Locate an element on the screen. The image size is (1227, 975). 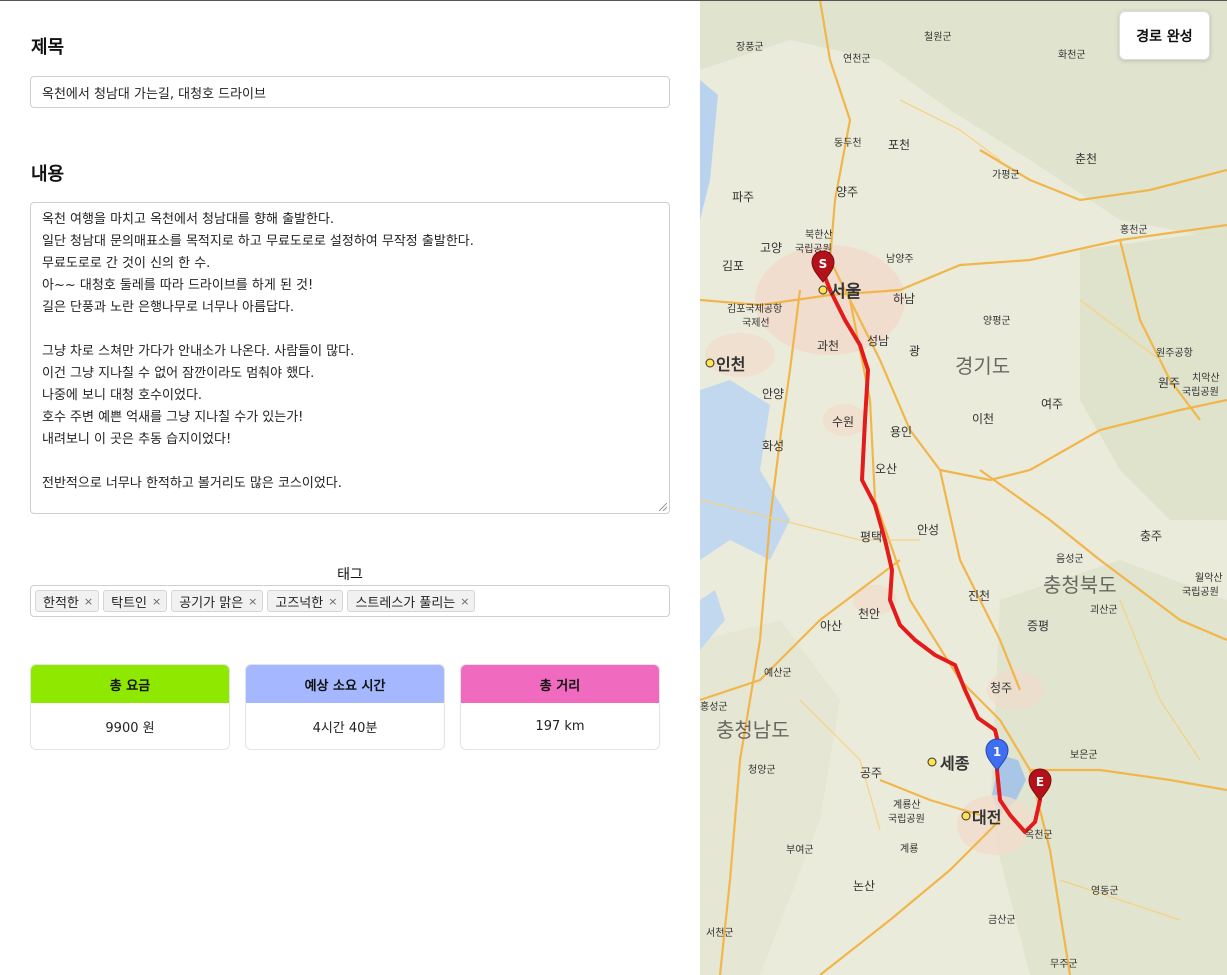
map-label-yangju: 양주 is located at coordinates (847, 192).